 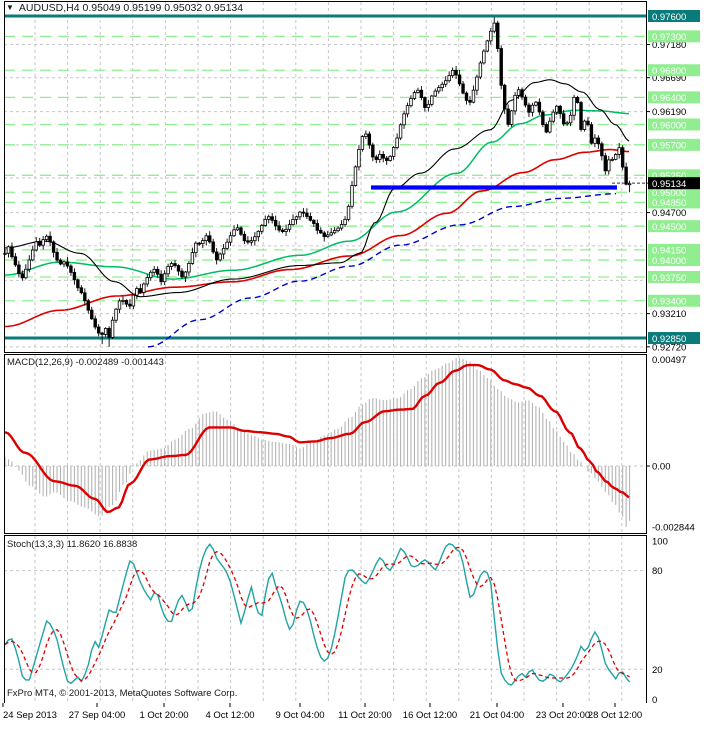 I want to click on price-axis-label: 0.94700, so click(x=669, y=213).